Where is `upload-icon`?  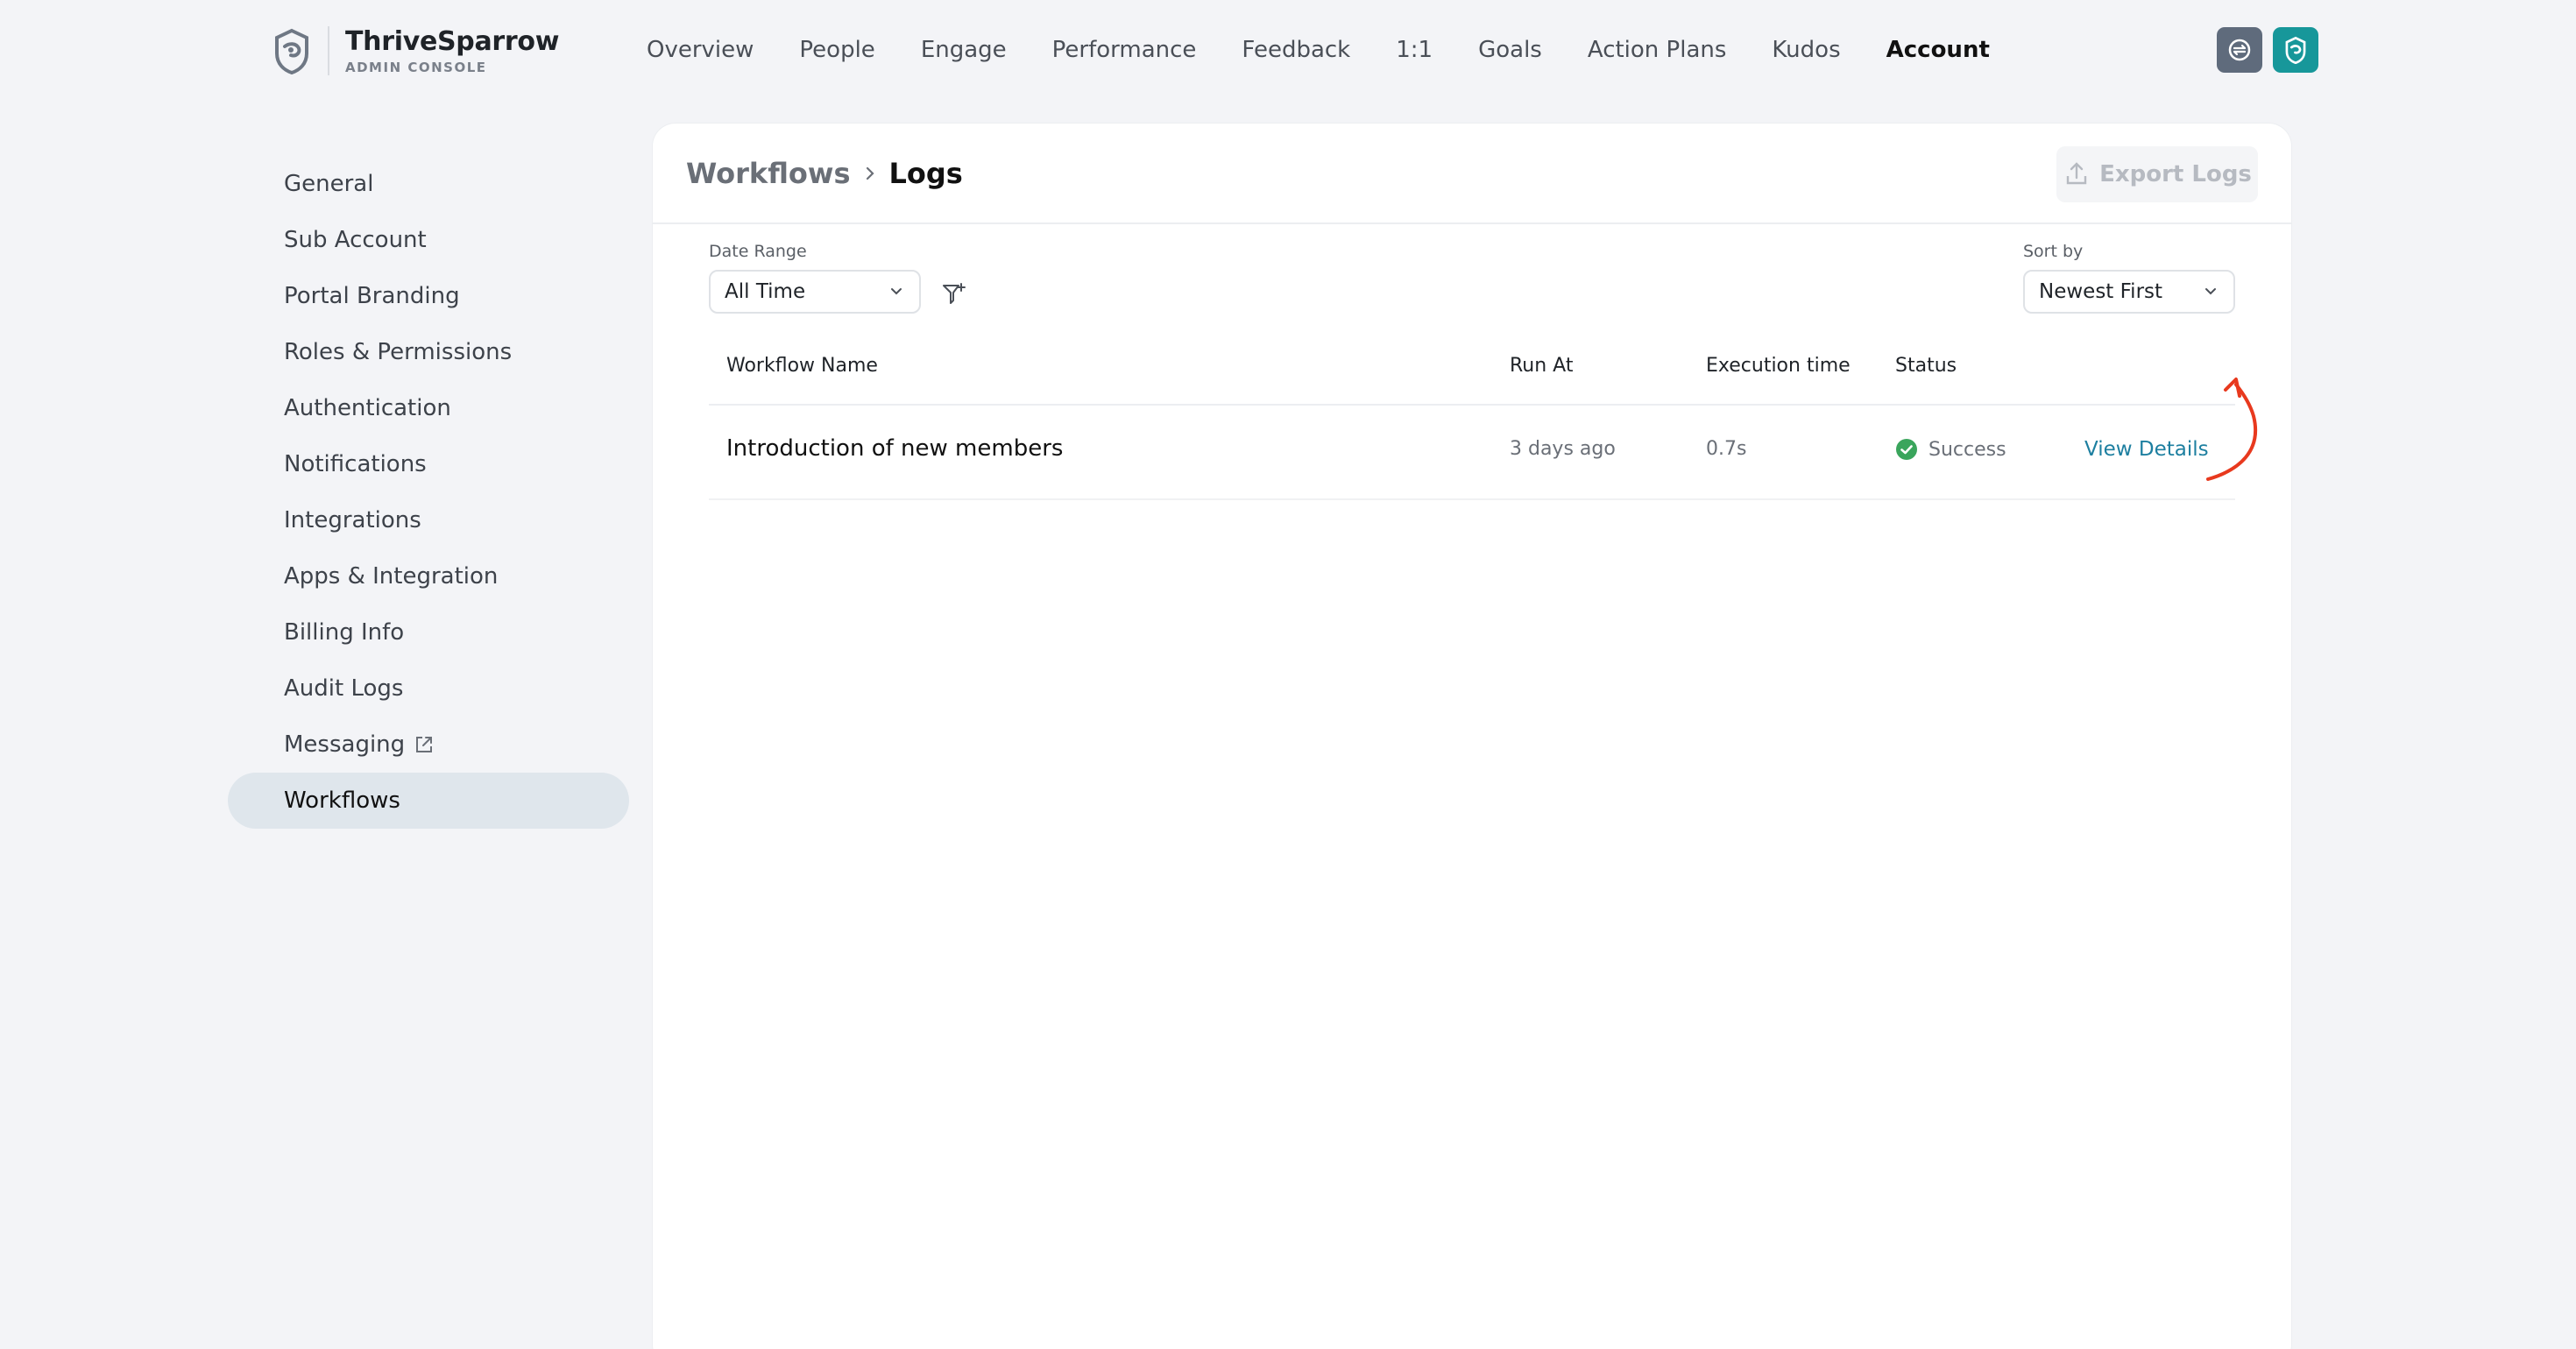
upload-icon is located at coordinates (2076, 173).